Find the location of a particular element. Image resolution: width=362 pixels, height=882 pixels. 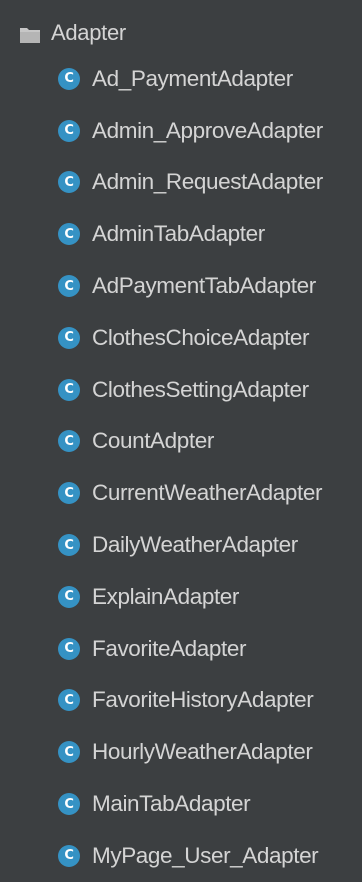

tree-item: C FavoriteAdapter is located at coordinates (181, 649).